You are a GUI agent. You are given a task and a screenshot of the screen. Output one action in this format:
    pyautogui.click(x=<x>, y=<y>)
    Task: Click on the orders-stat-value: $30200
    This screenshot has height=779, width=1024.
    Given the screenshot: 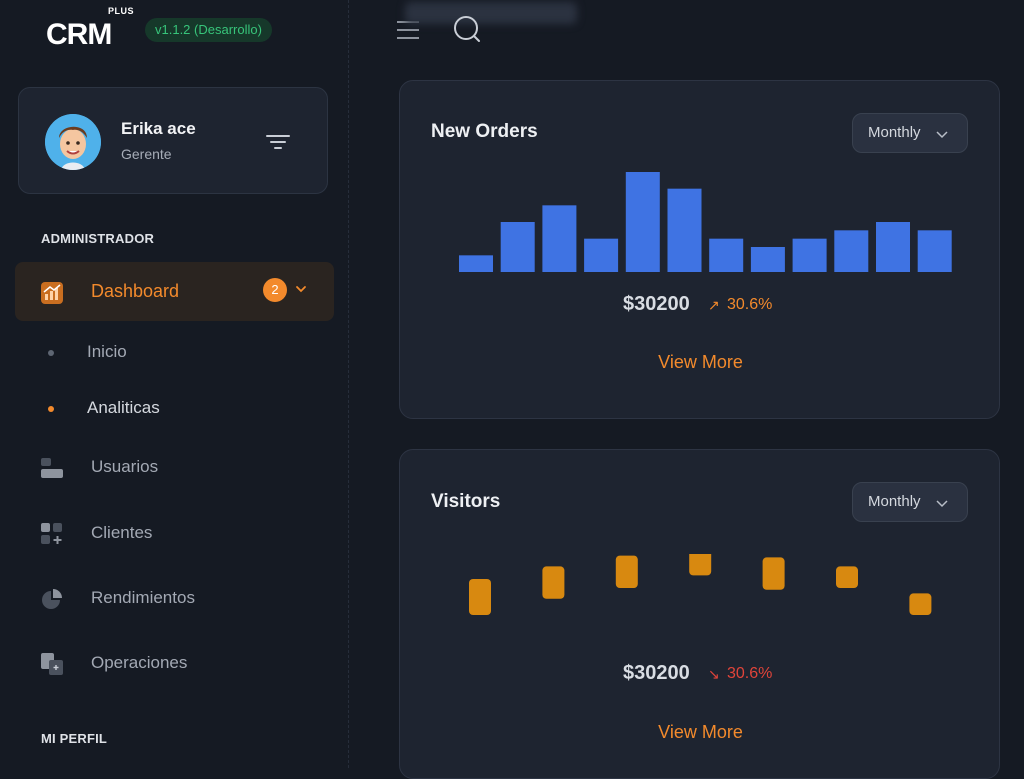 What is the action you would take?
    pyautogui.click(x=656, y=304)
    